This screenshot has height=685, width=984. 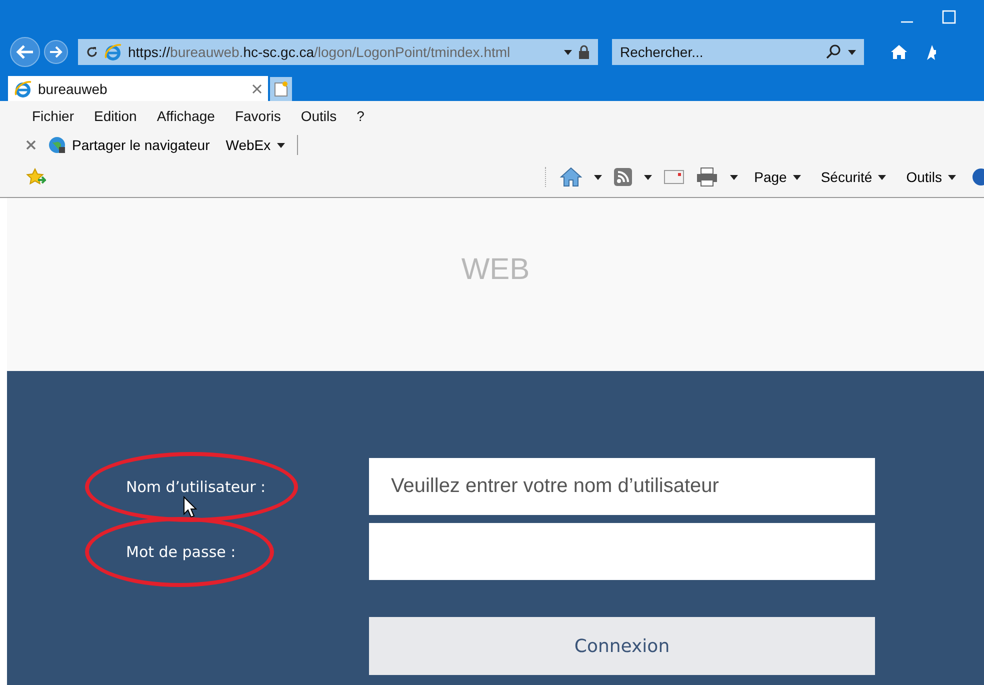 What do you see at coordinates (190, 507) in the screenshot?
I see `mouse-cursor-icon` at bounding box center [190, 507].